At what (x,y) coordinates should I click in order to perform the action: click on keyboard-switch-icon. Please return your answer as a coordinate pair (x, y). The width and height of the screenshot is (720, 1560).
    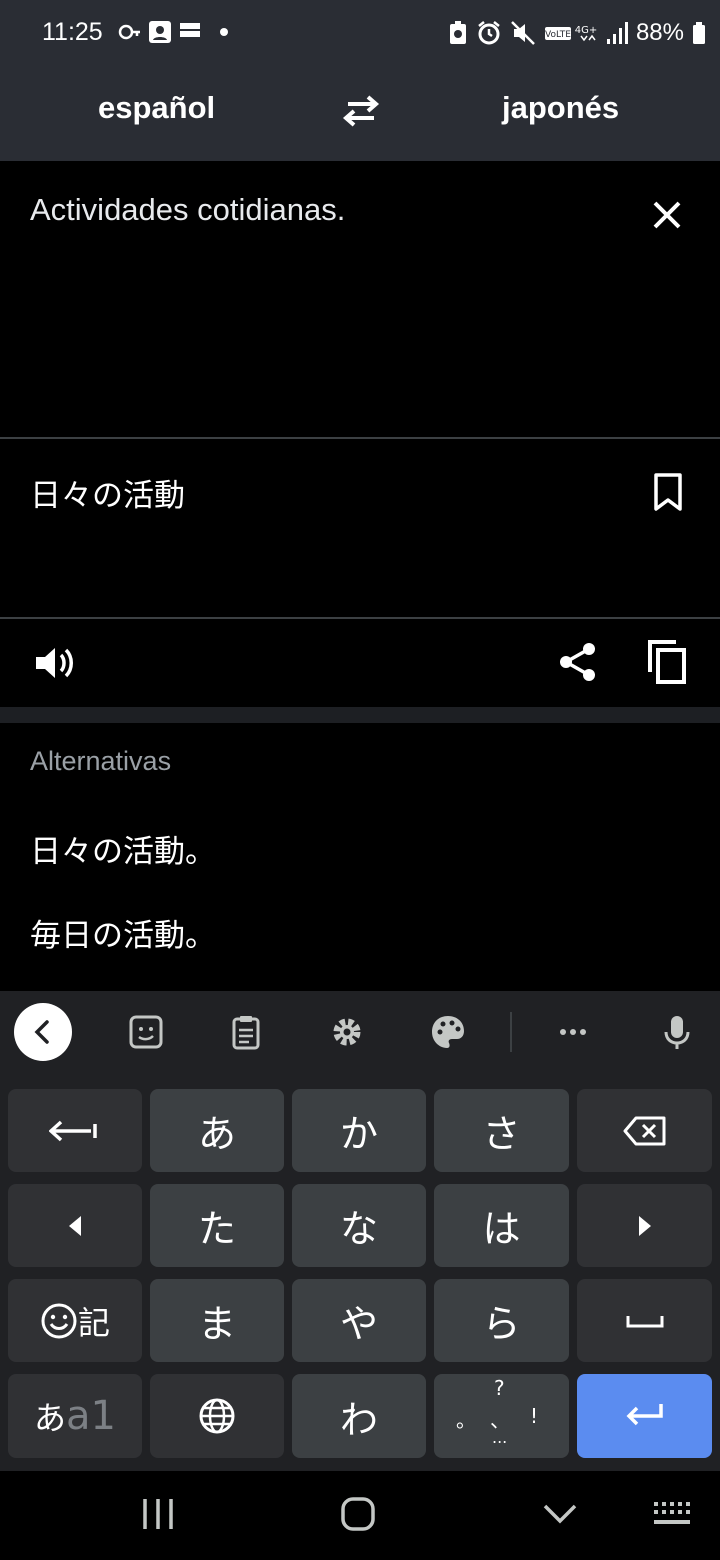
    Looking at the image, I should click on (673, 1514).